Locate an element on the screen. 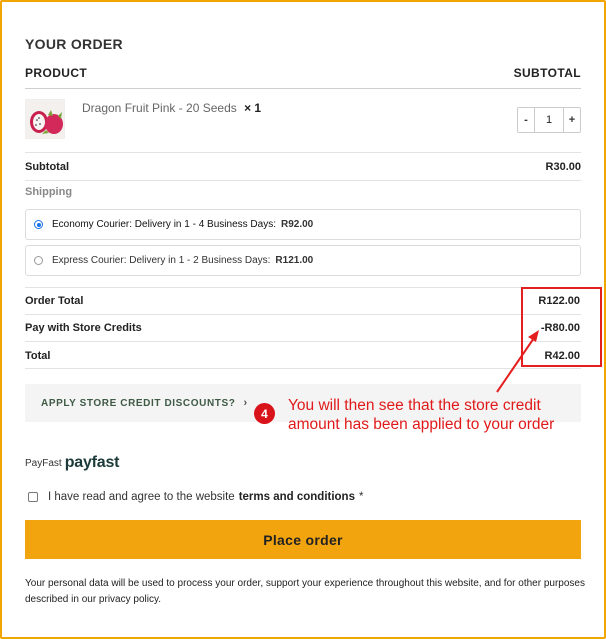  subtotal-column-header: SUBTOTAL is located at coordinates (547, 73).